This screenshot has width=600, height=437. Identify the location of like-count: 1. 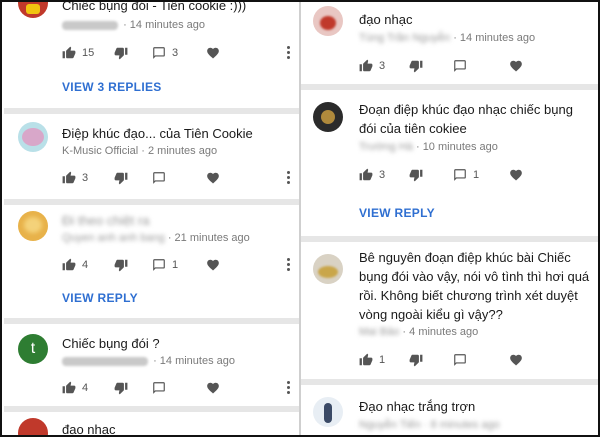
(382, 360).